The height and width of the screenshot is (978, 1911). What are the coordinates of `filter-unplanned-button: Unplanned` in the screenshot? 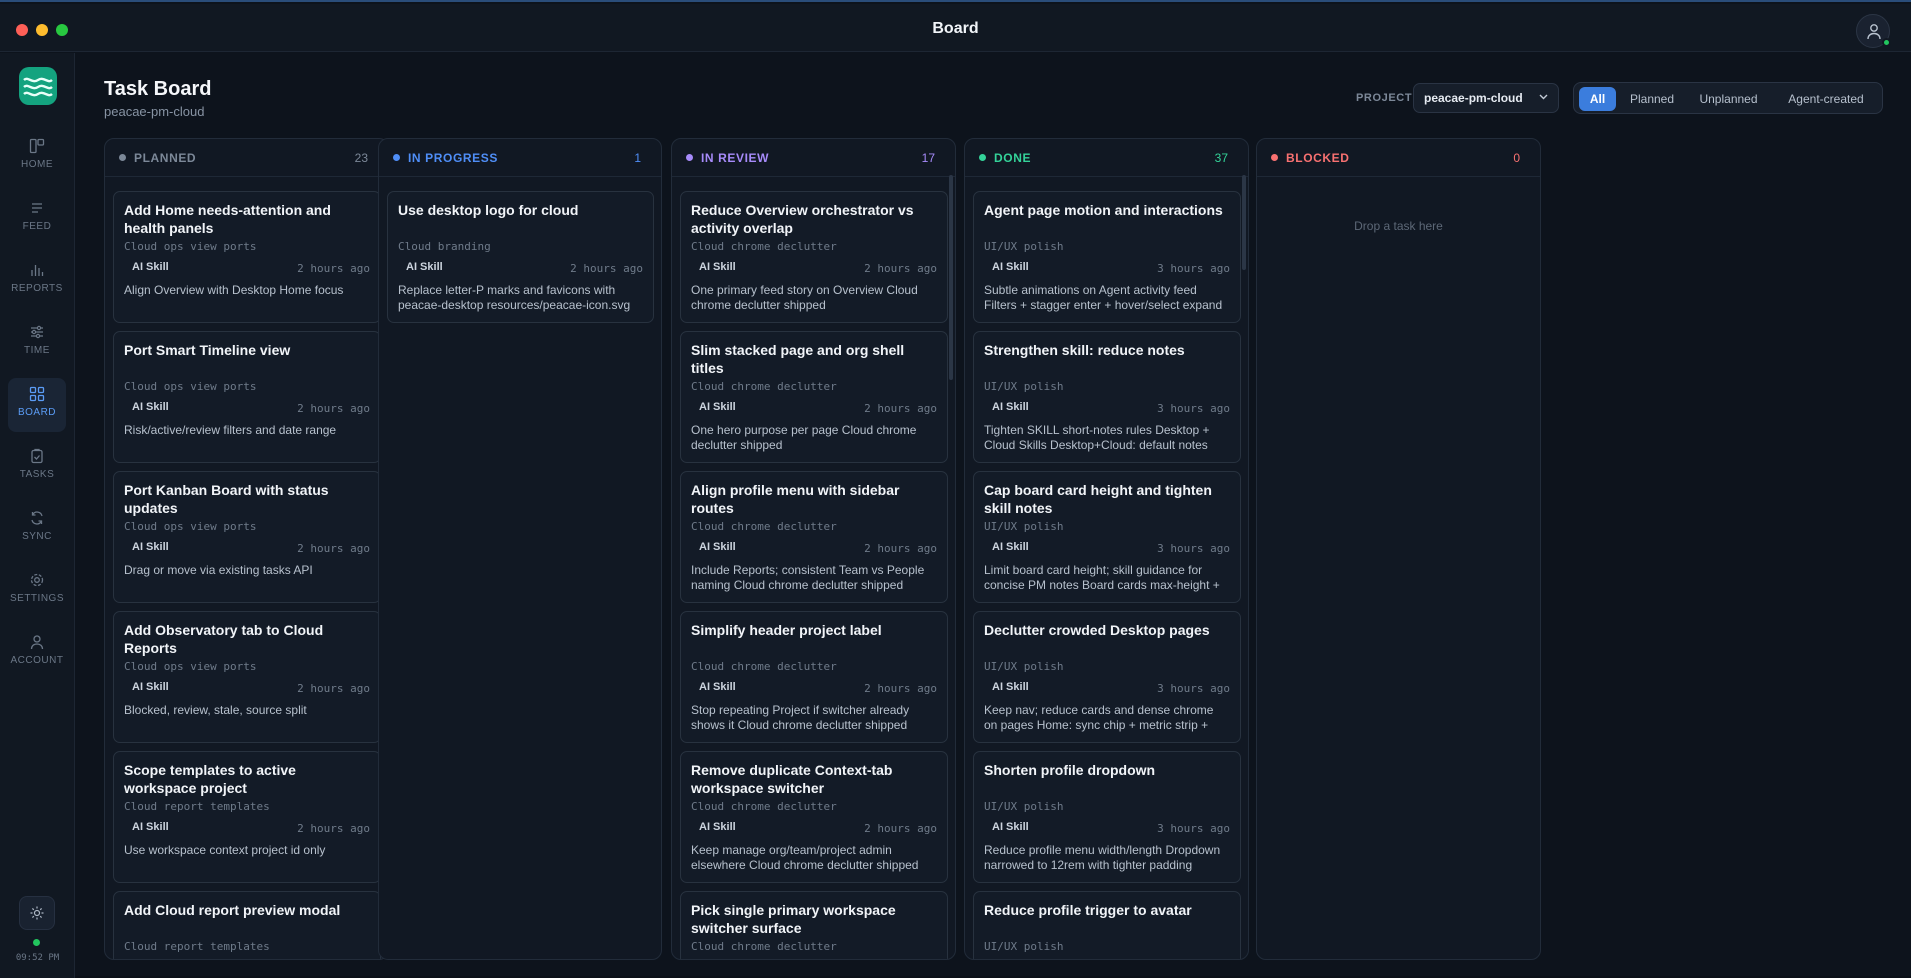 It's located at (1728, 99).